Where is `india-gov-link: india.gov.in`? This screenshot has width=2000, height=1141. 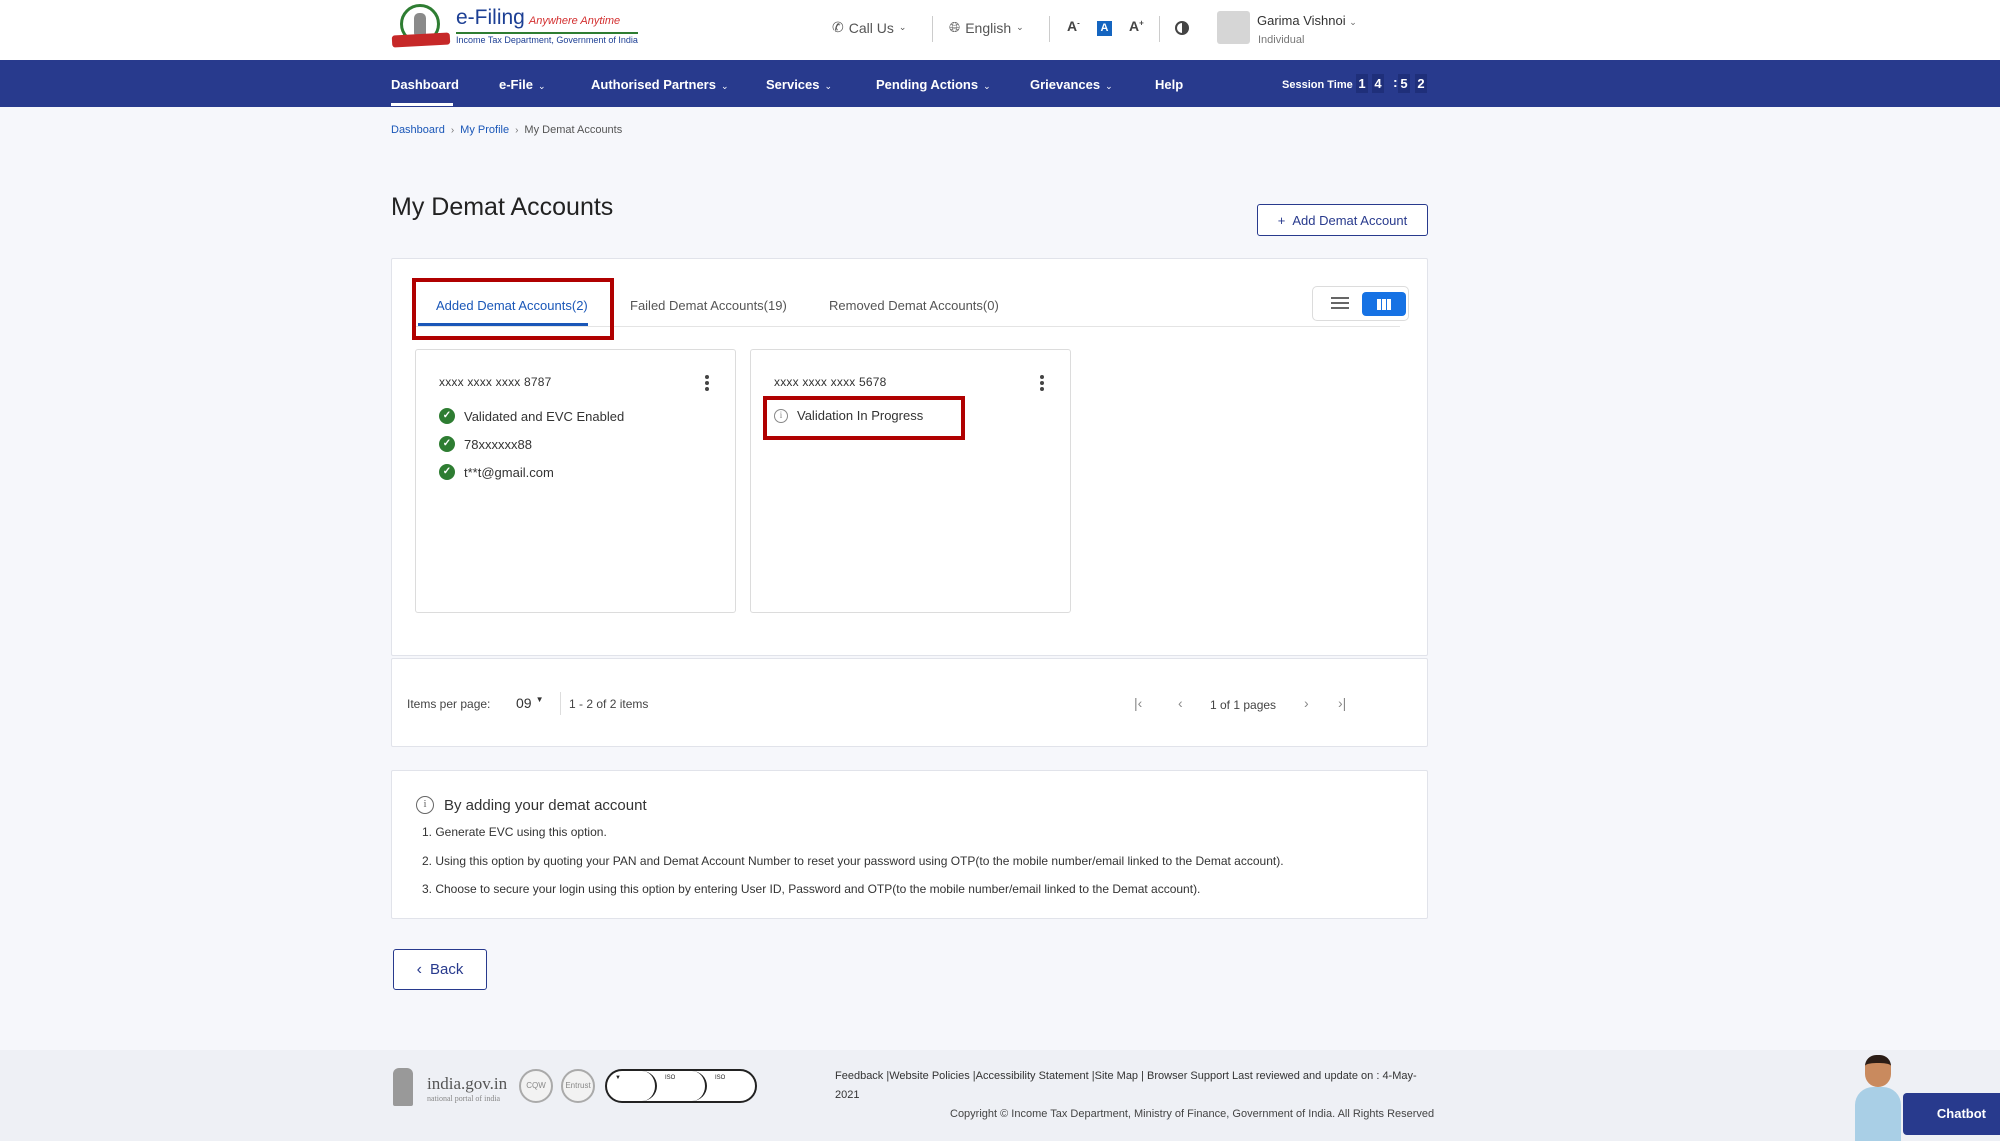 india-gov-link: india.gov.in is located at coordinates (467, 1084).